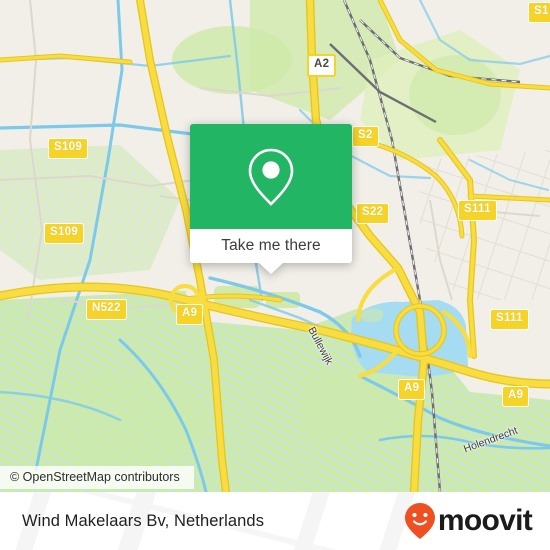  Describe the element at coordinates (373, 213) in the screenshot. I see `road-shield: S22` at that location.